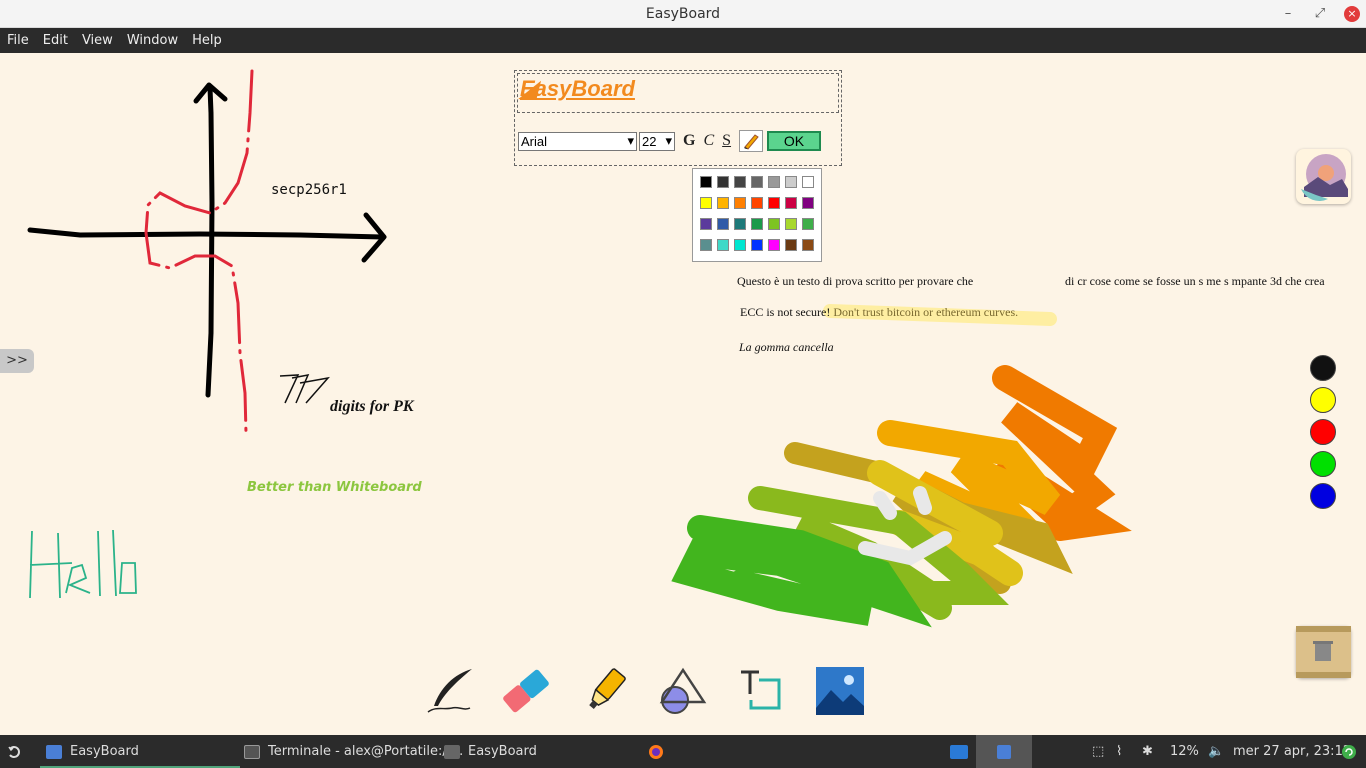 The width and height of the screenshot is (1366, 768). What do you see at coordinates (1147, 751) in the screenshot?
I see `bluetooth-icon: ✱` at bounding box center [1147, 751].